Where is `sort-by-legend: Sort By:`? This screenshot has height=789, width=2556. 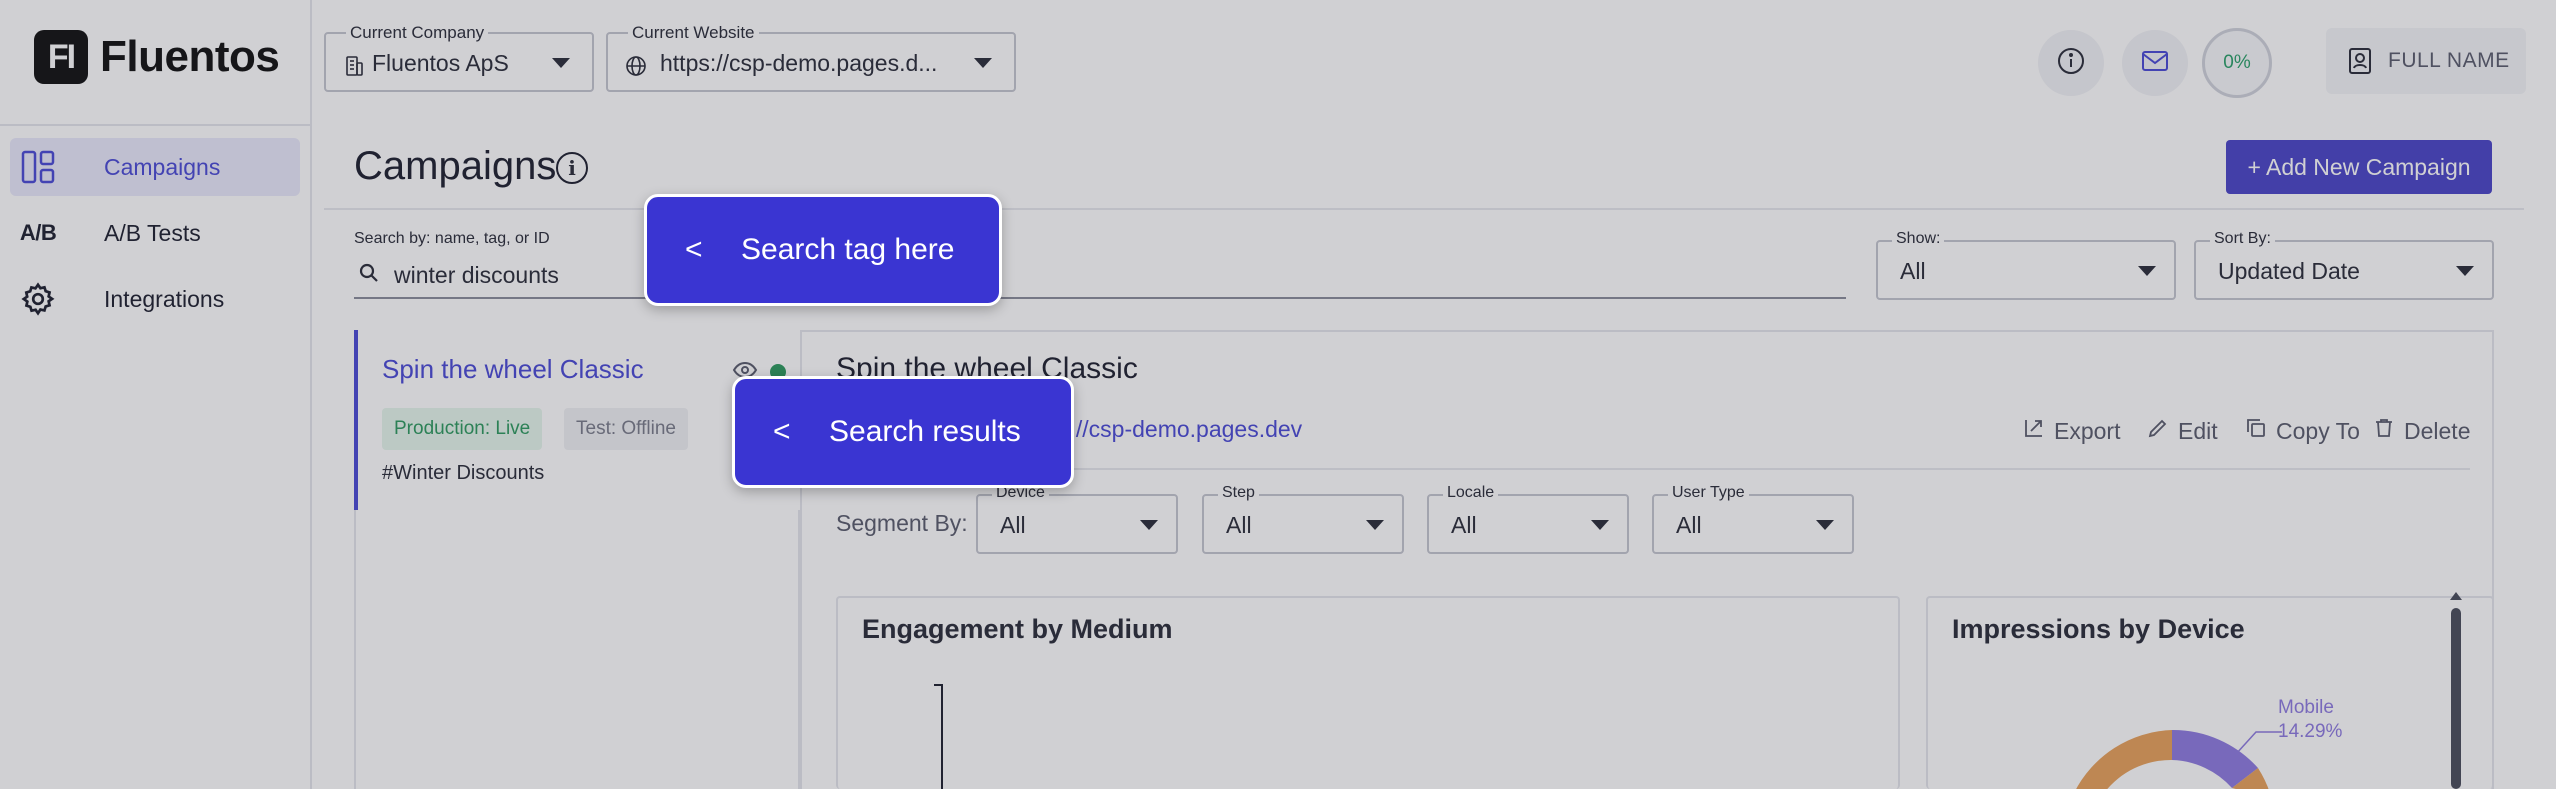
sort-by-legend: Sort By: is located at coordinates (2242, 239).